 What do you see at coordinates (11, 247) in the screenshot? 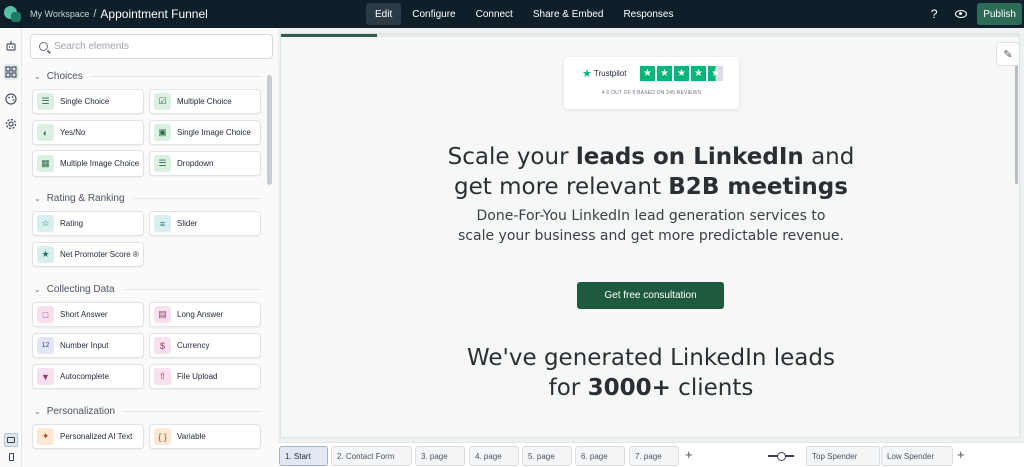
I see `left-rail` at bounding box center [11, 247].